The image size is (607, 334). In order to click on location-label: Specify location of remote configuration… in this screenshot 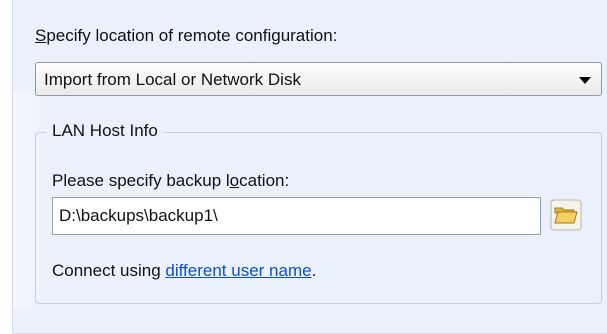, I will do `click(186, 36)`.